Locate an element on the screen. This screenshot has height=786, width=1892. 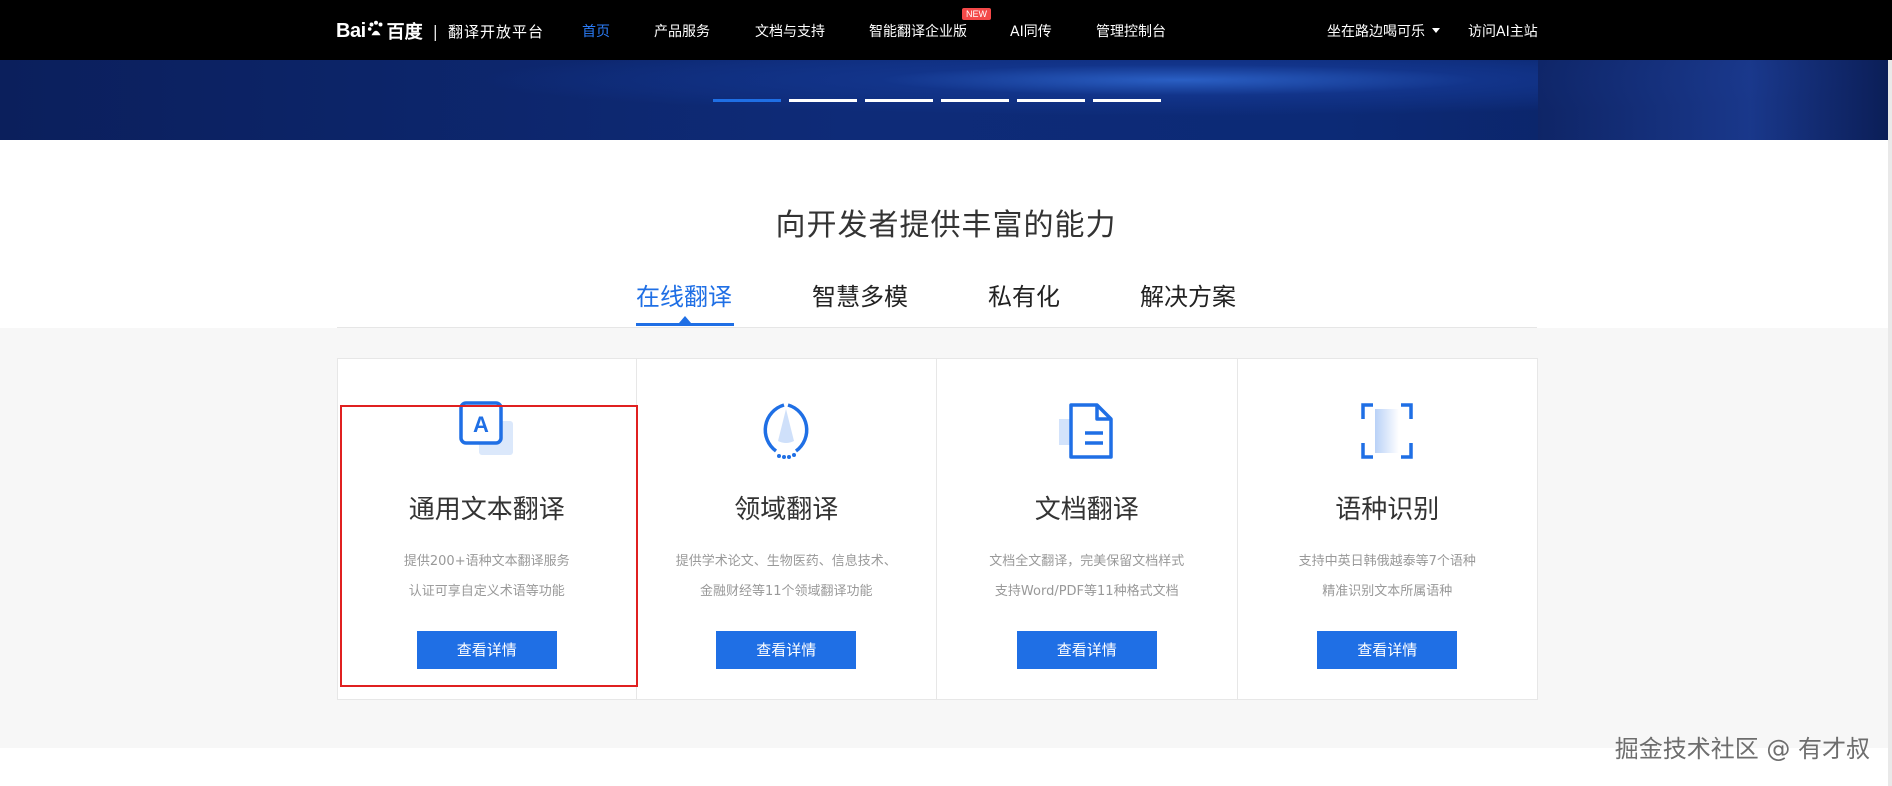
hero-banner is located at coordinates (946, 100).